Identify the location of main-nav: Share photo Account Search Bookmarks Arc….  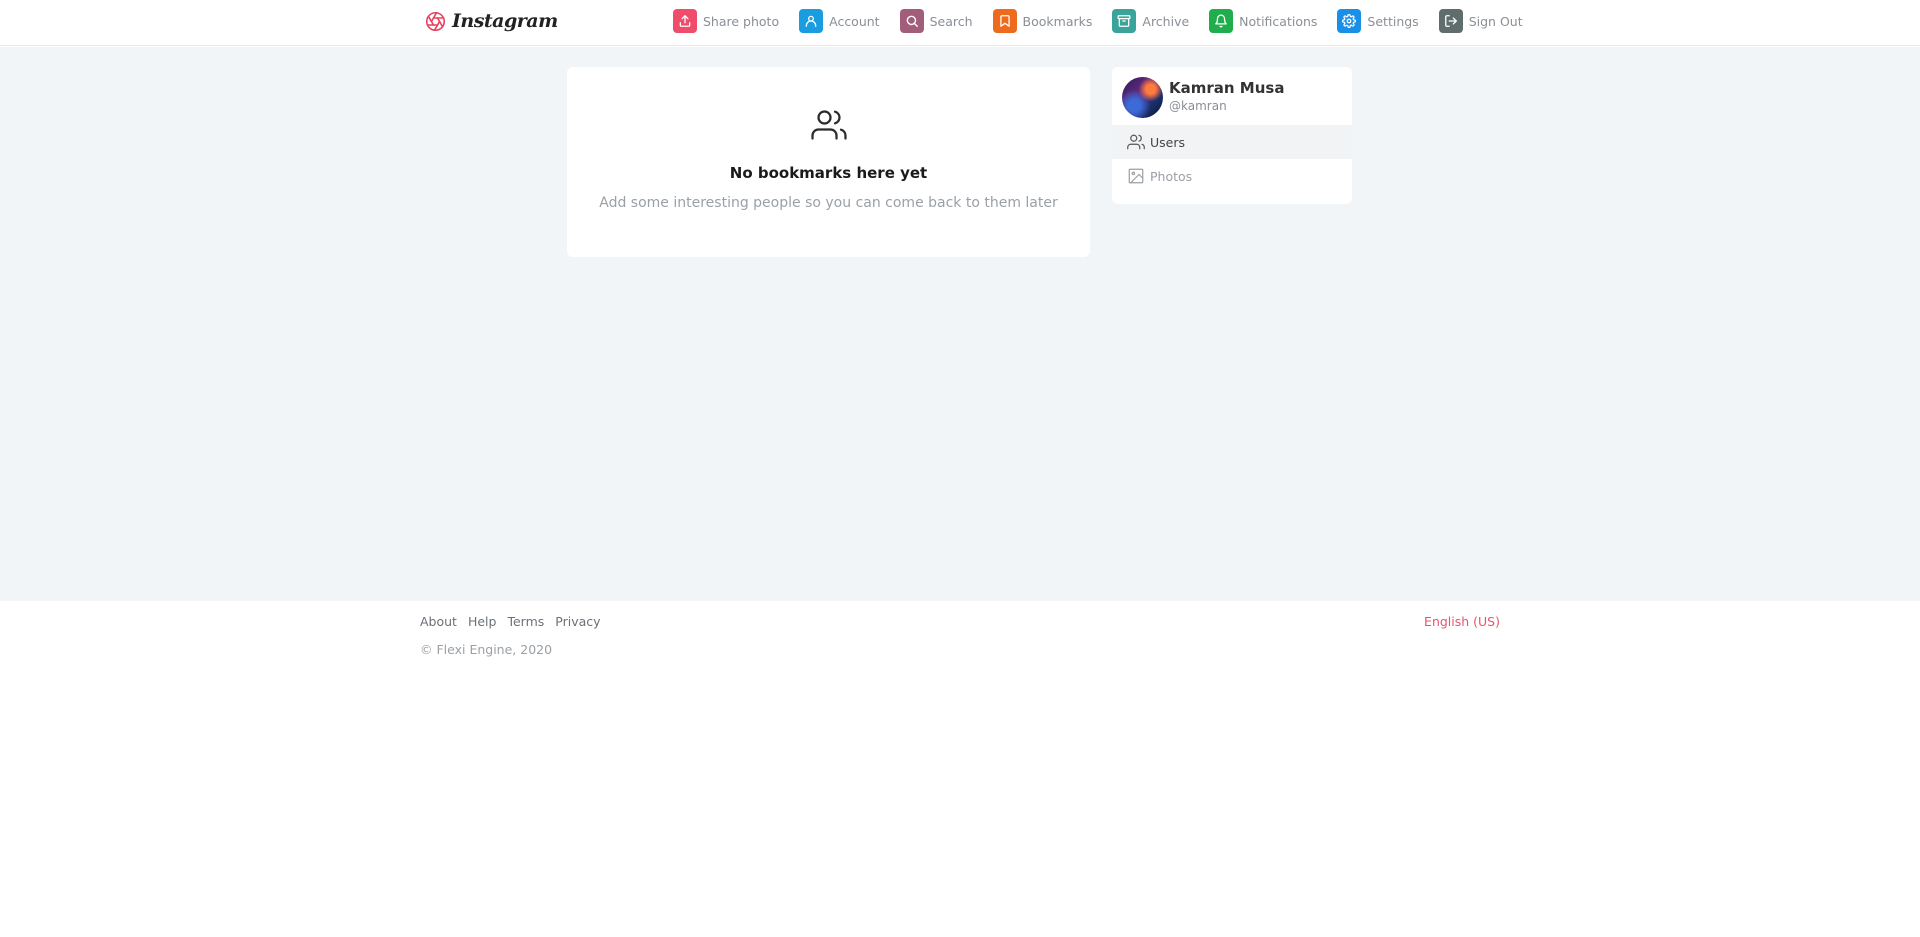
(1108, 21).